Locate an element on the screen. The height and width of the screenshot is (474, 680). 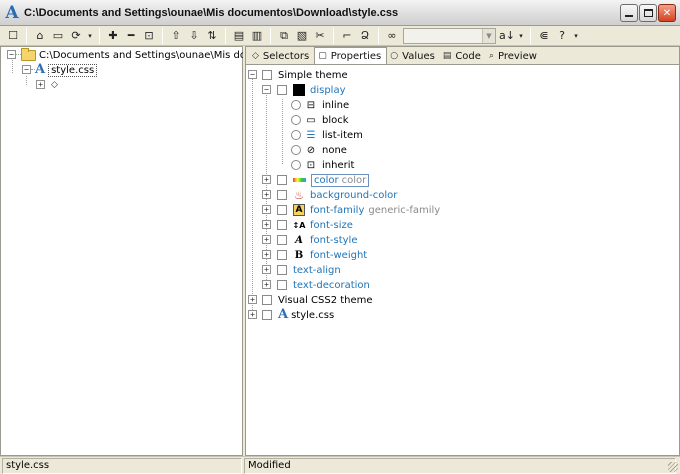
color-pick-icon: ⋐ is located at coordinates (544, 36).